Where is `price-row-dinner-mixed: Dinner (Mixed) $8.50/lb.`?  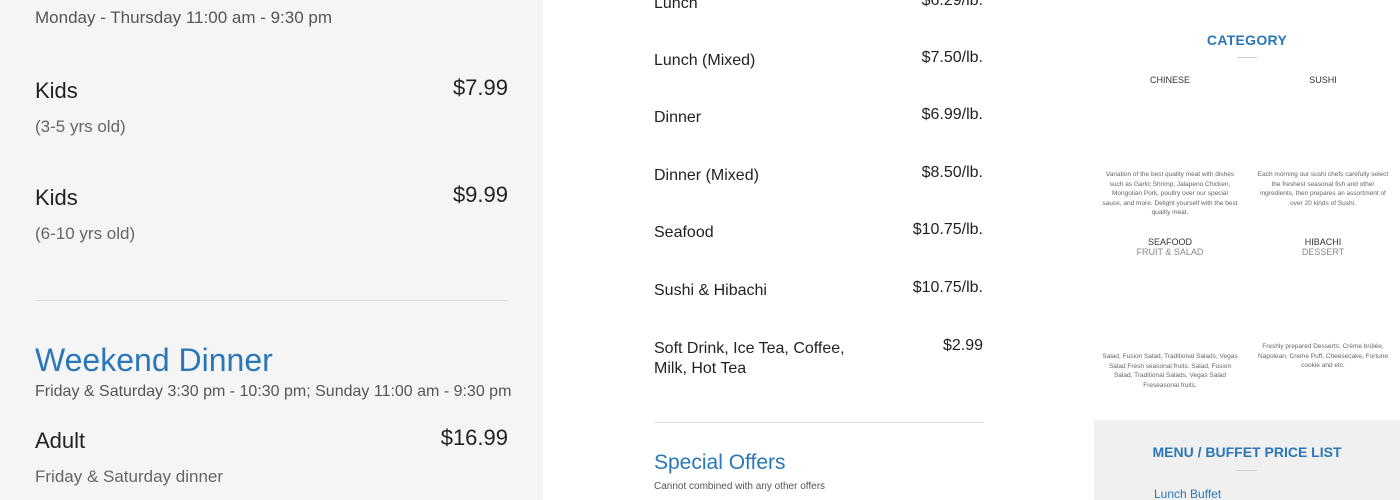
price-row-dinner-mixed: Dinner (Mixed) $8.50/lb. is located at coordinates (818, 175).